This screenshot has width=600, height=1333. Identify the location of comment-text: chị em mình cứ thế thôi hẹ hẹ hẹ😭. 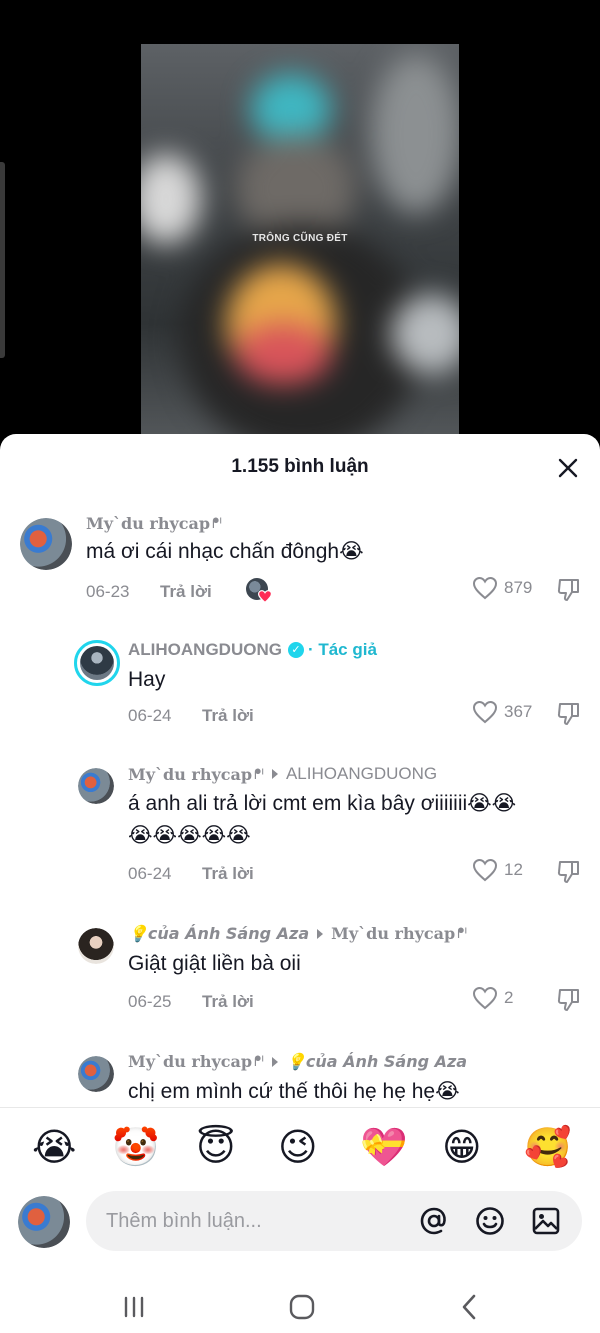
(294, 1091).